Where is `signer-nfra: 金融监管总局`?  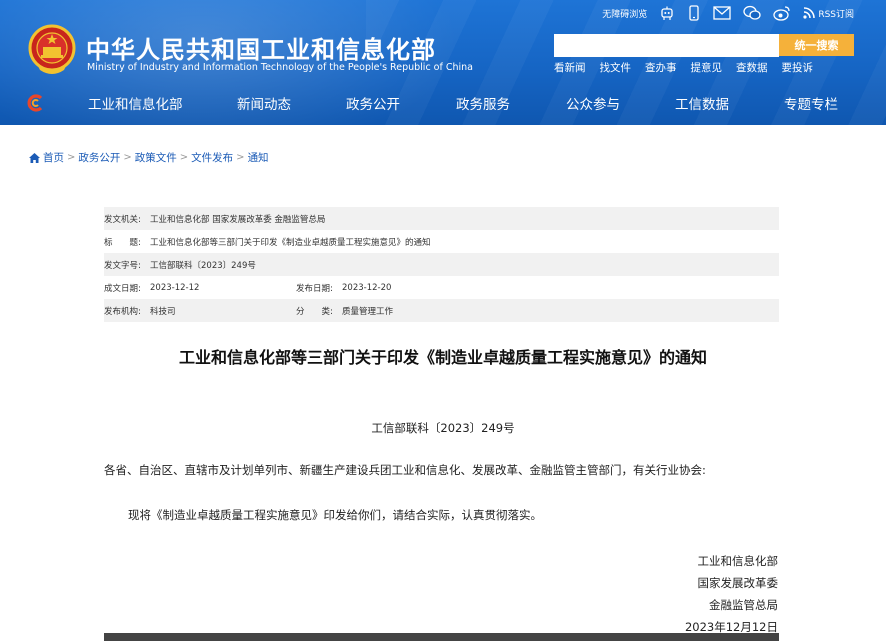 signer-nfra: 金融监管总局 is located at coordinates (743, 605).